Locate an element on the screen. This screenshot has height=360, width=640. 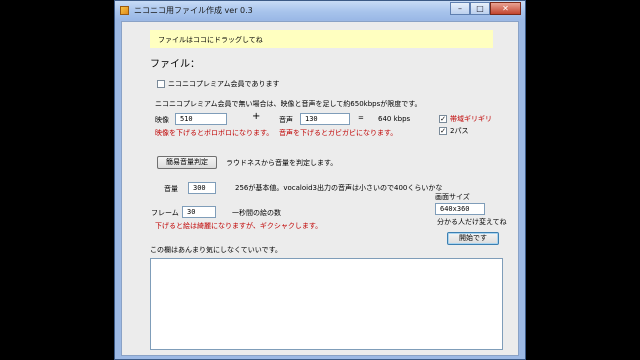
window-title: ニコニコ用ファイル作成 ver 0.3 is located at coordinates (193, 10).